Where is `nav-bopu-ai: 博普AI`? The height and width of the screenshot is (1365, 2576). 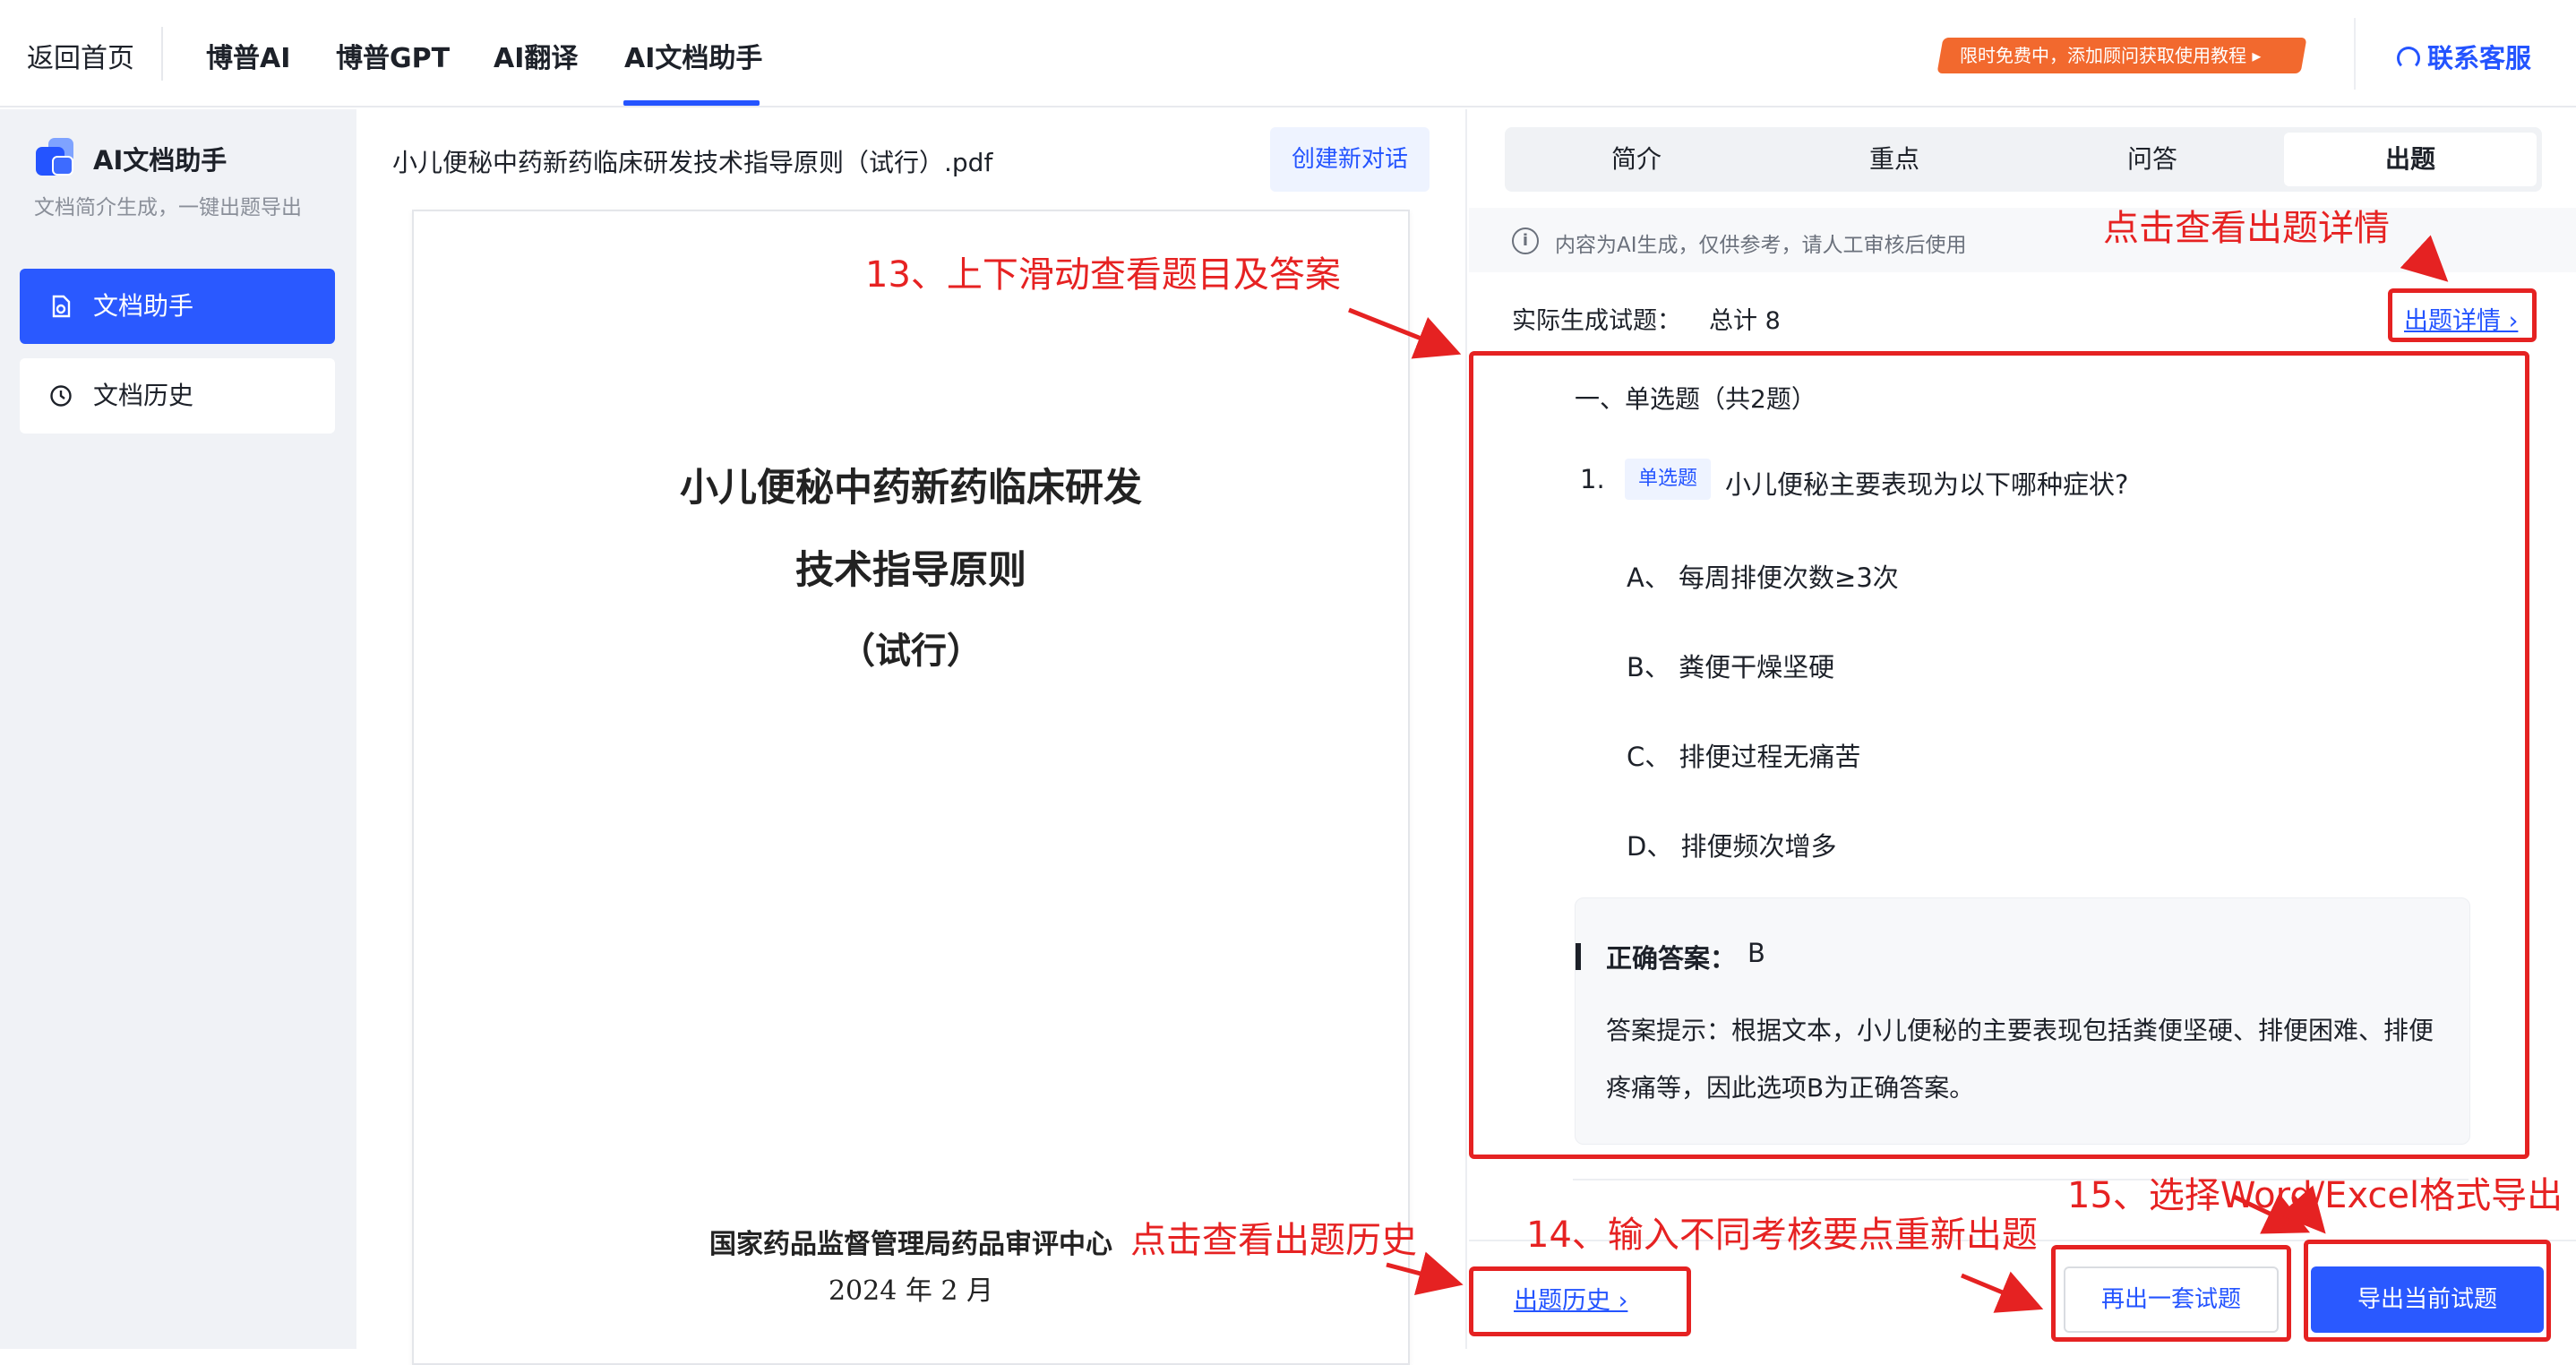
nav-bopu-ai: 博普AI is located at coordinates (248, 55).